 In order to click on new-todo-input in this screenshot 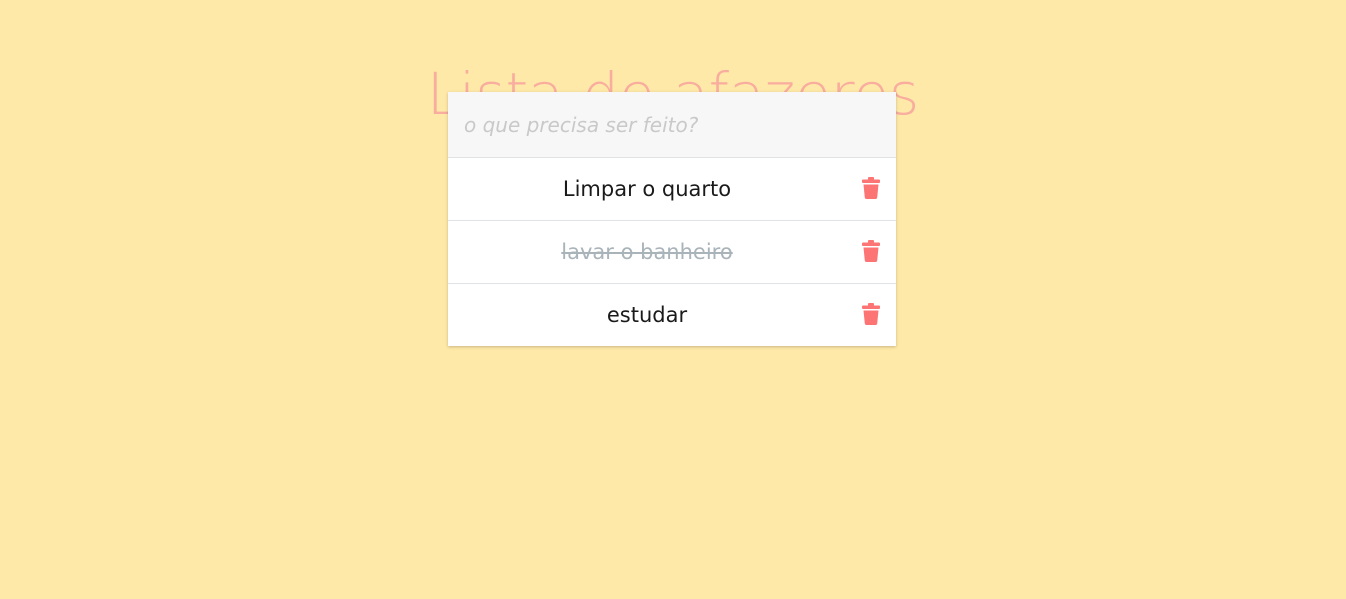, I will do `click(672, 125)`.